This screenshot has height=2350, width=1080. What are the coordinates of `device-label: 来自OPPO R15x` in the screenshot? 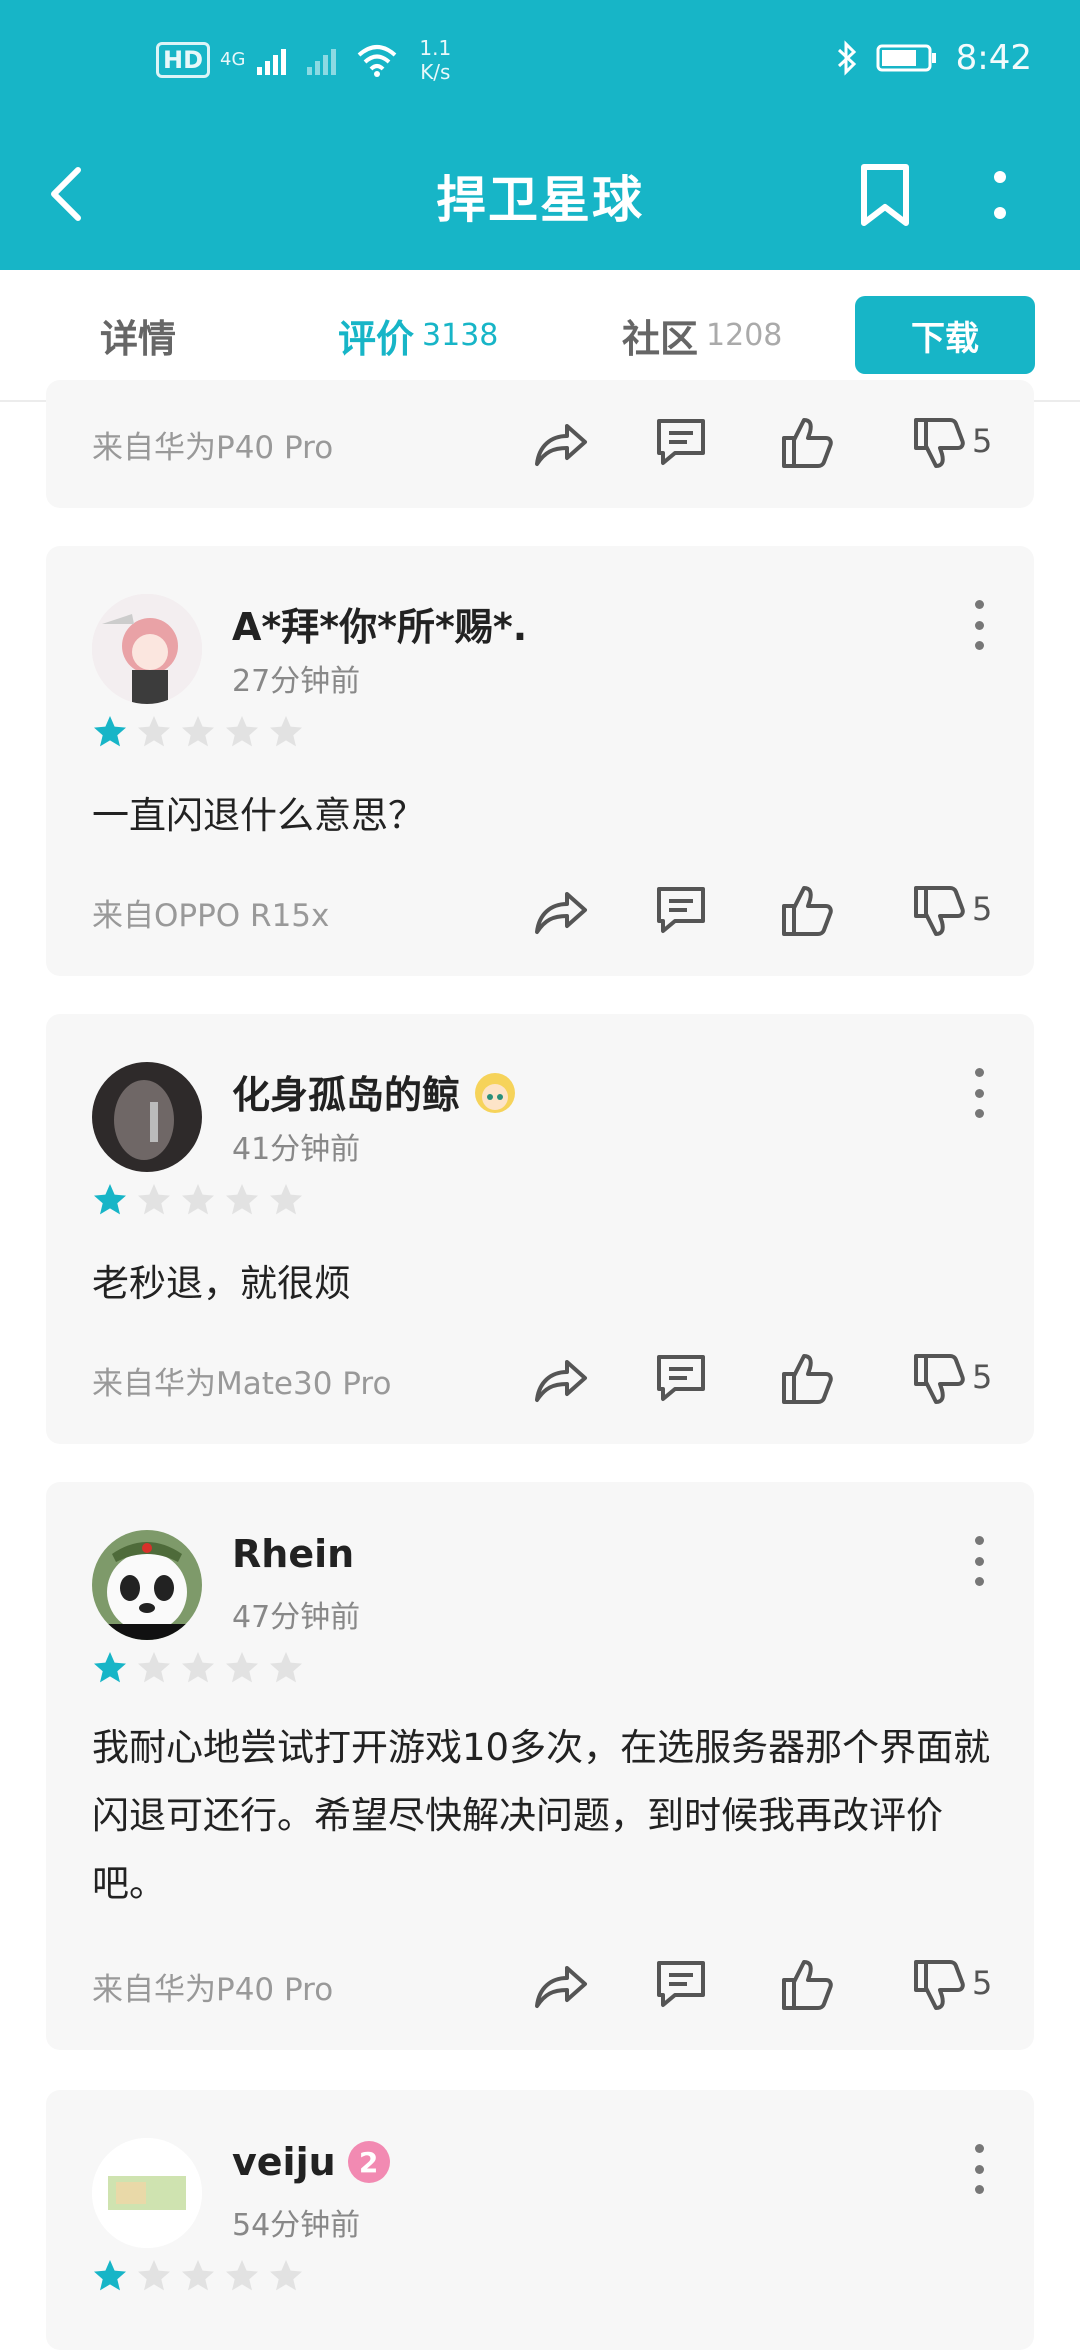 It's located at (211, 916).